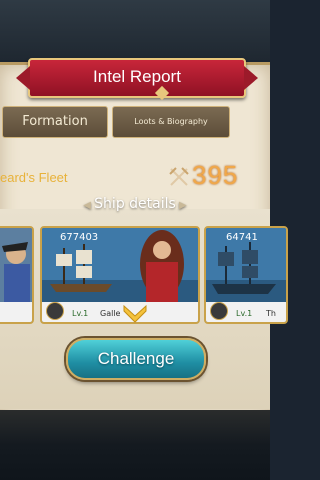 This screenshot has height=480, width=320. What do you see at coordinates (110, 313) in the screenshot?
I see `card-ship-name: Galle` at bounding box center [110, 313].